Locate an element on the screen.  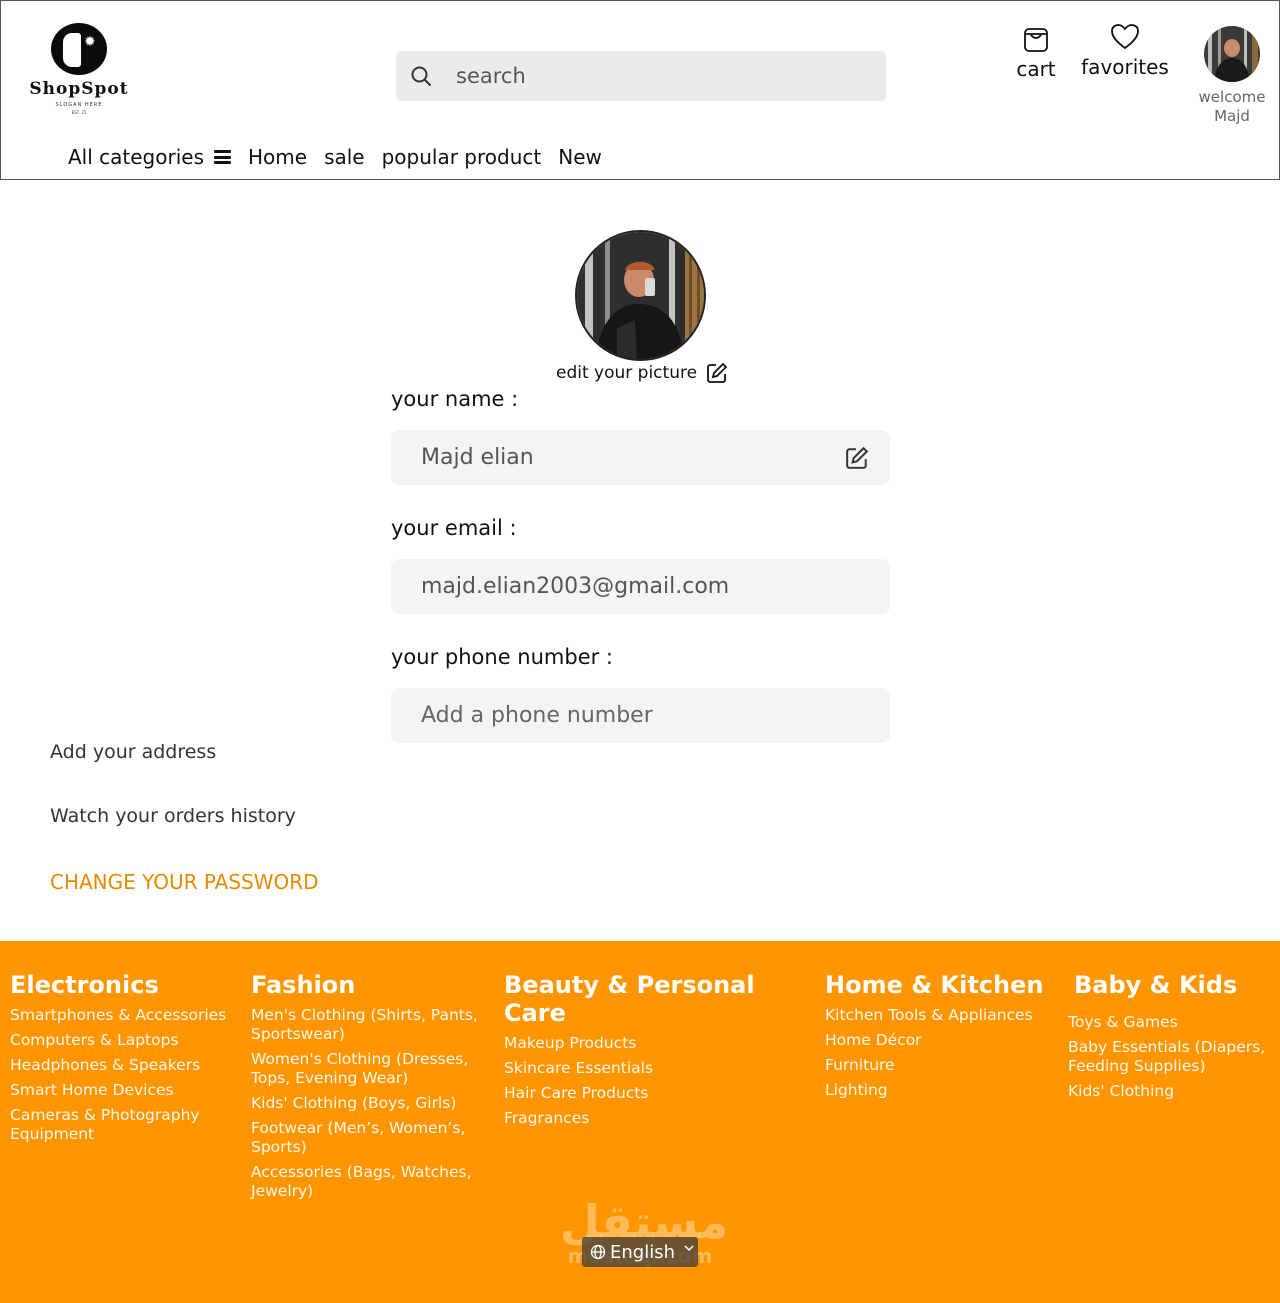
edit-picture-button: edit your picture is located at coordinates (642, 373).